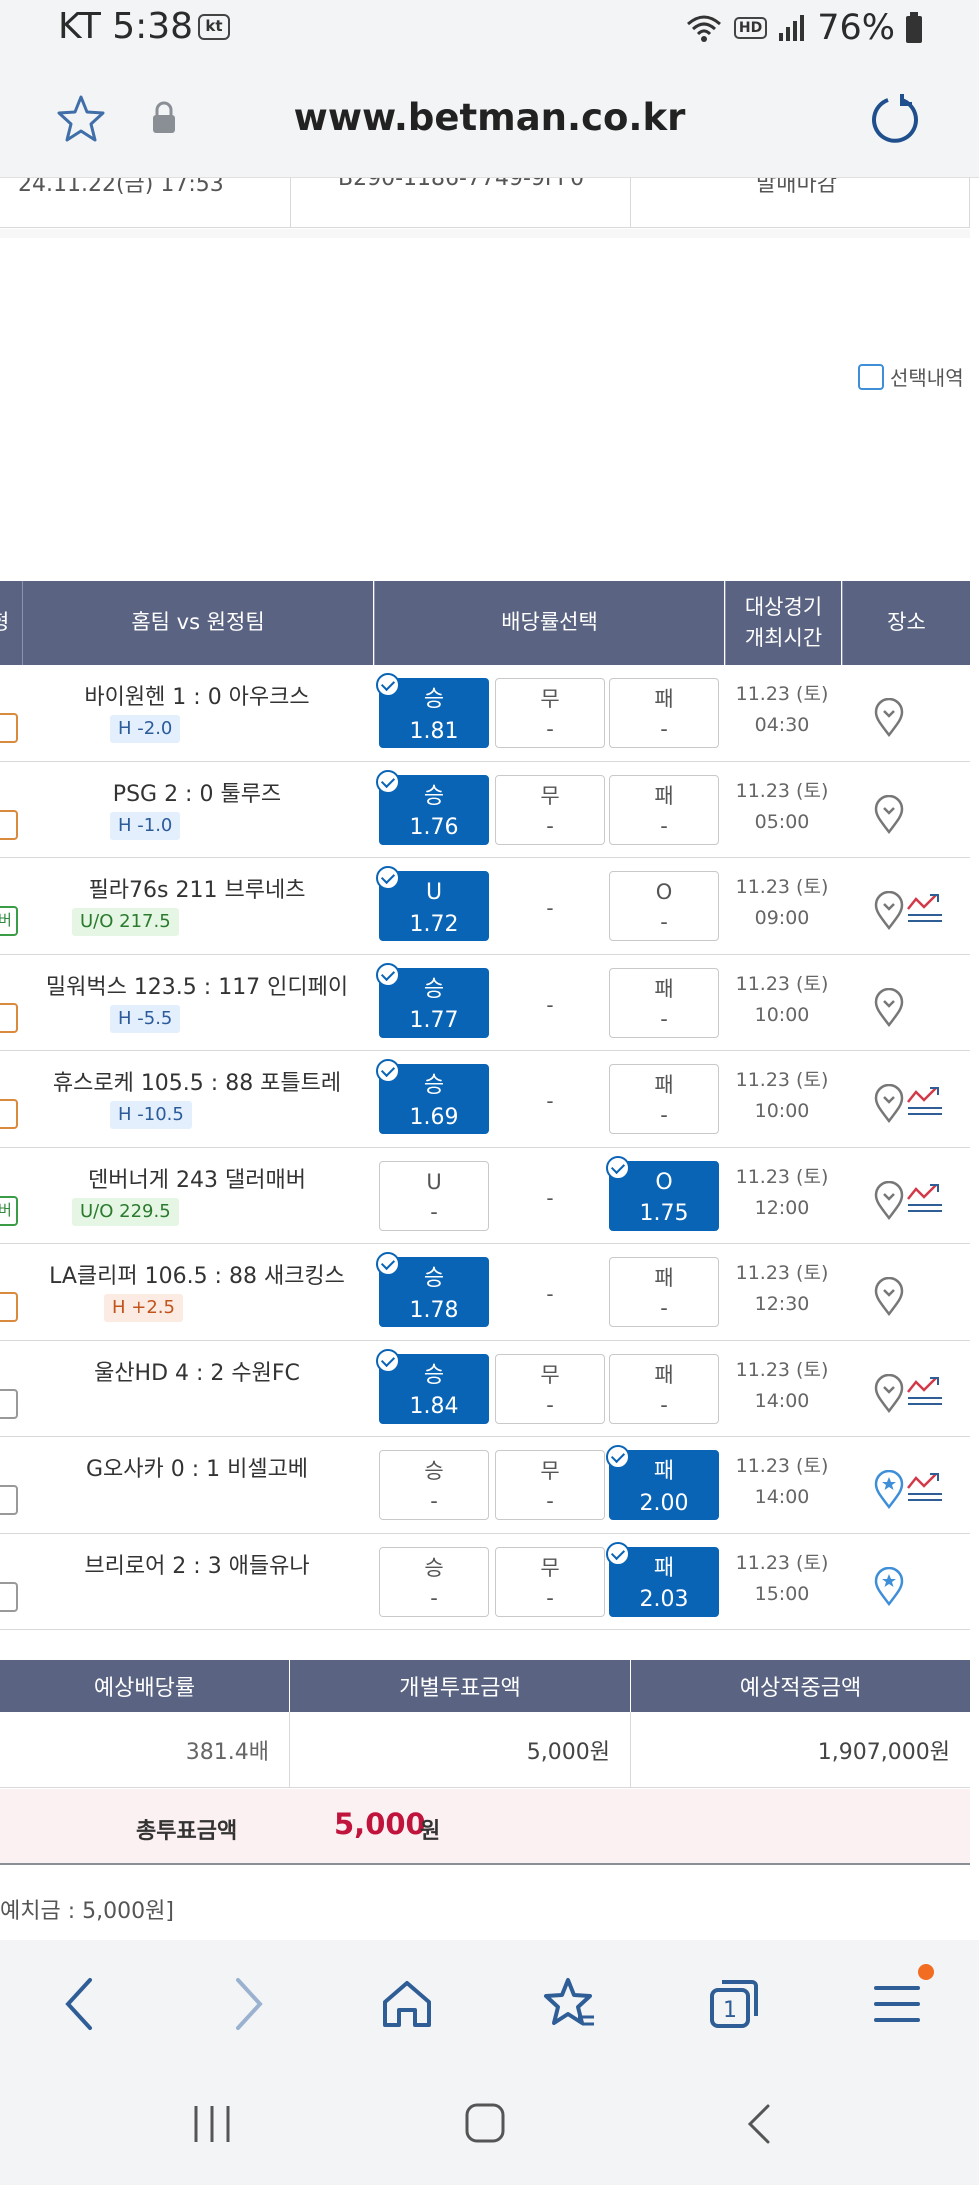 The height and width of the screenshot is (2185, 979). Describe the element at coordinates (432, 807) in the screenshot. I see `odds-button-home: 승 1.76` at that location.